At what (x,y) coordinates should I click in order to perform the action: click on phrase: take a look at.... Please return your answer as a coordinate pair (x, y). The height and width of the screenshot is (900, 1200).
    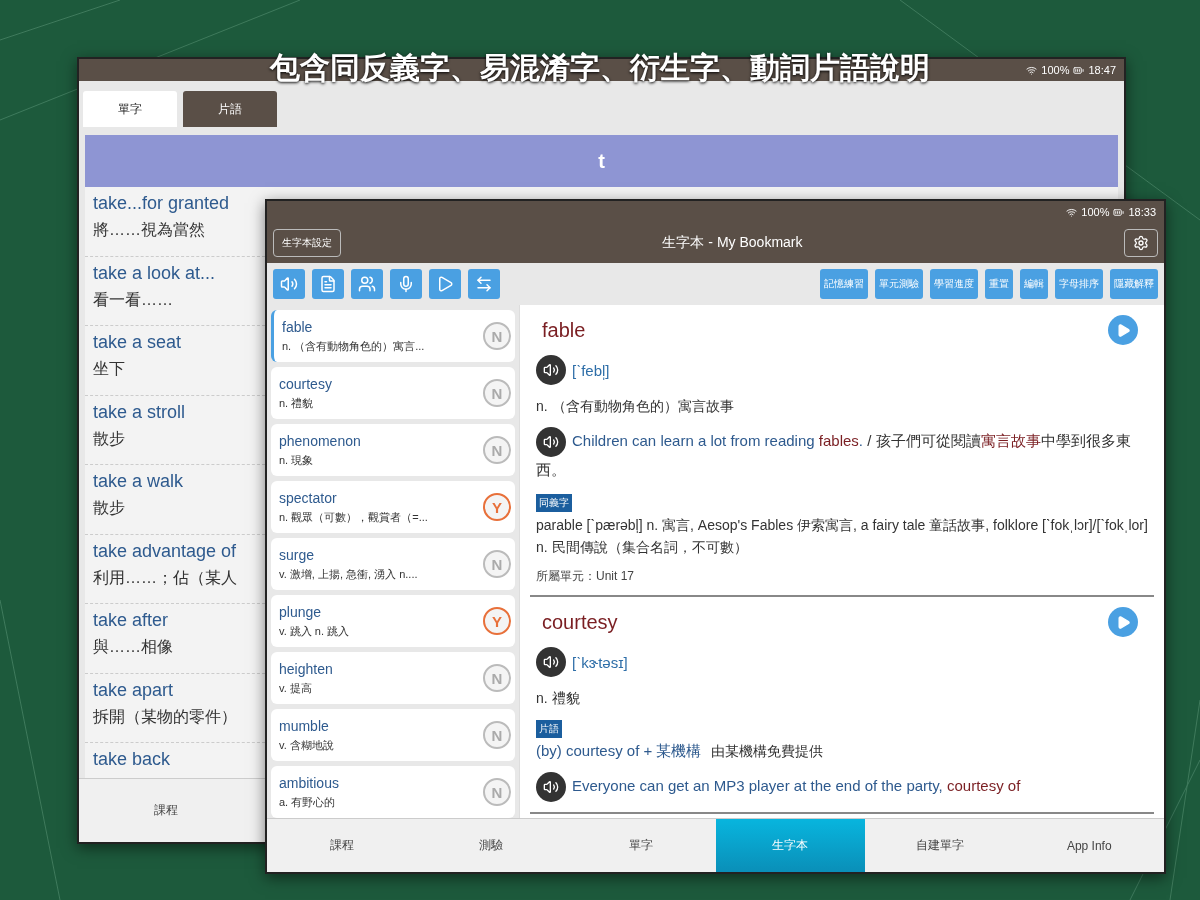
    Looking at the image, I should click on (155, 273).